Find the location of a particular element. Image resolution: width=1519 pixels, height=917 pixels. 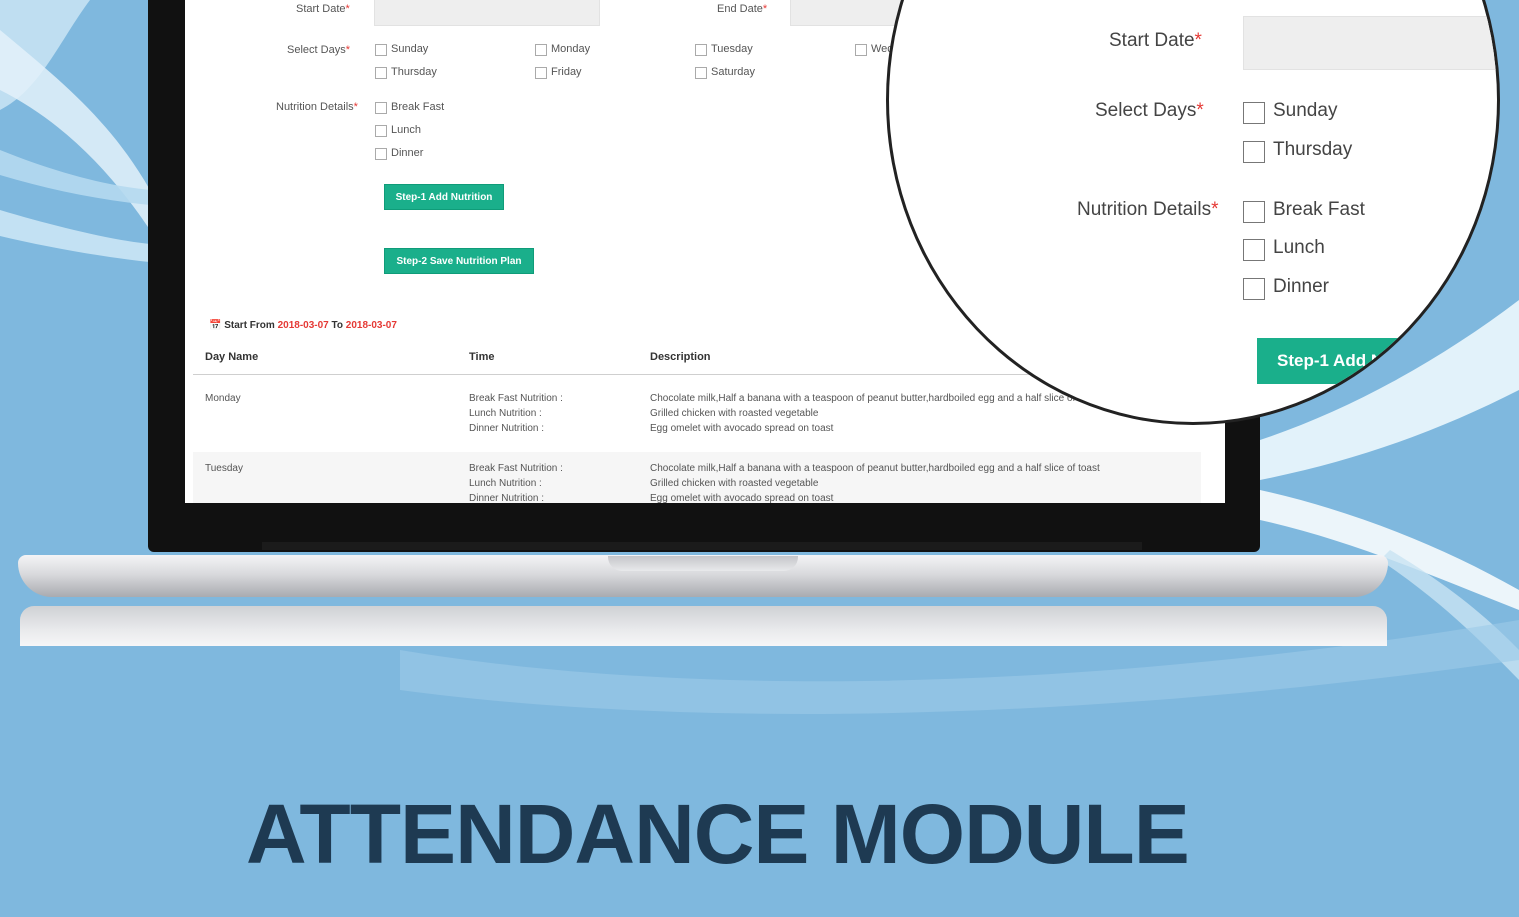

day-label-saturday: Saturday is located at coordinates (733, 72).